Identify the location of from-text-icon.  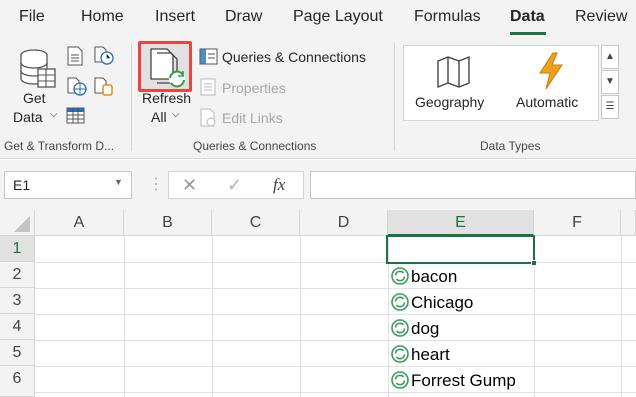
(75, 56).